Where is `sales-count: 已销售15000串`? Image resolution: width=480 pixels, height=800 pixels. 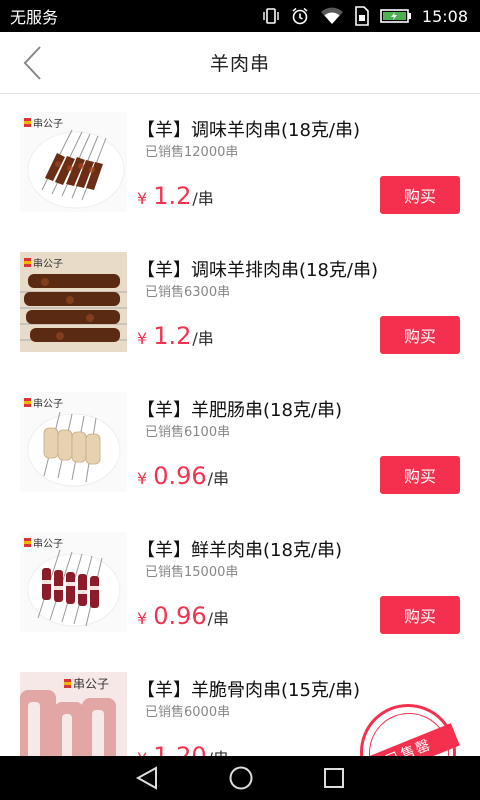 sales-count: 已销售15000串 is located at coordinates (192, 572).